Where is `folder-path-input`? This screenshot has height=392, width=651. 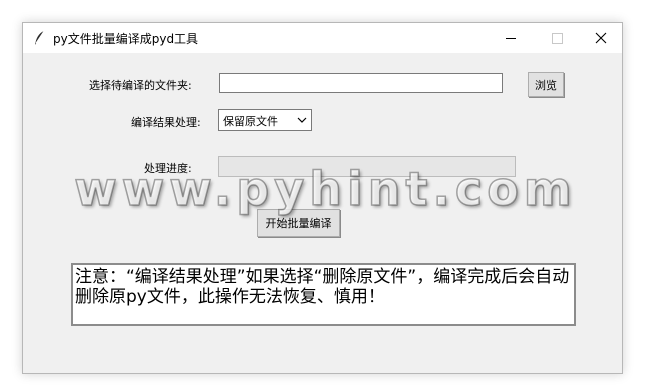 folder-path-input is located at coordinates (361, 83).